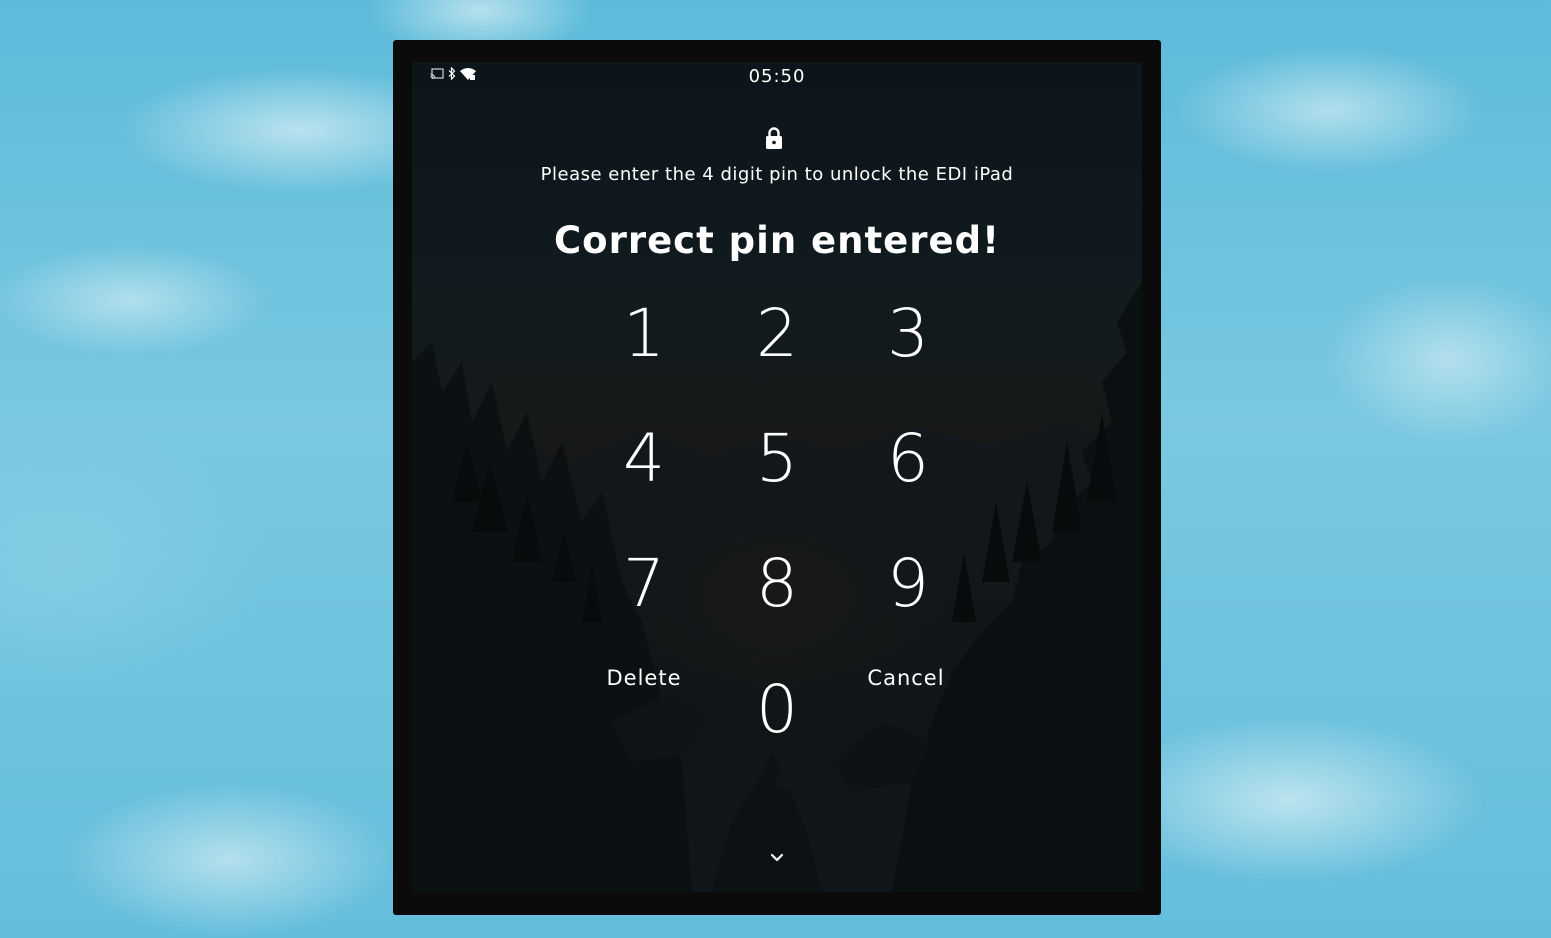 Image resolution: width=1551 pixels, height=938 pixels. What do you see at coordinates (777, 710) in the screenshot?
I see `keypad-key-0: 0` at bounding box center [777, 710].